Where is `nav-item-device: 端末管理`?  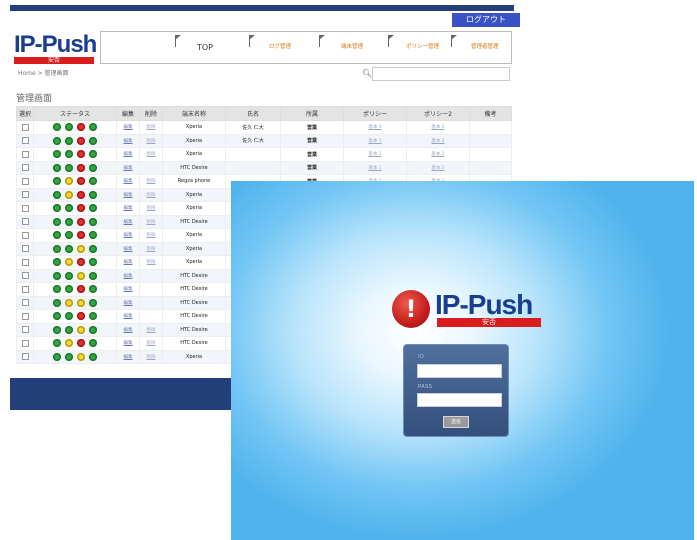 nav-item-device: 端末管理 is located at coordinates (340, 47).